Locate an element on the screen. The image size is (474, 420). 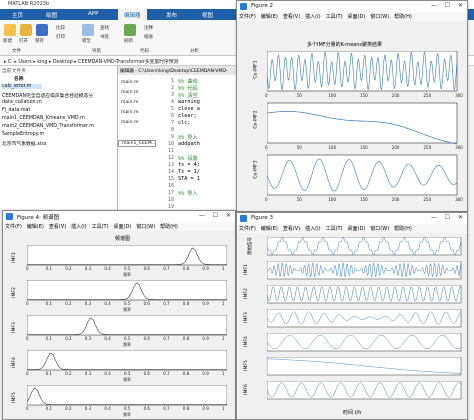
line-number: 10 is located at coordinates (170, 144).